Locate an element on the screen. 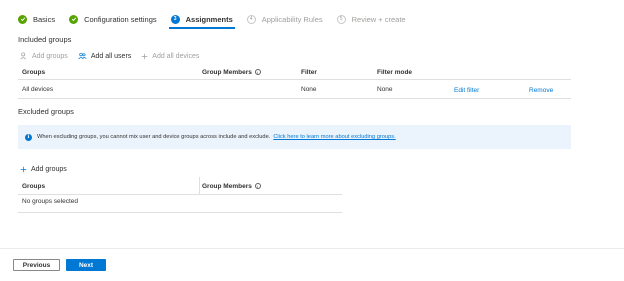  step-number: 3 is located at coordinates (175, 19).